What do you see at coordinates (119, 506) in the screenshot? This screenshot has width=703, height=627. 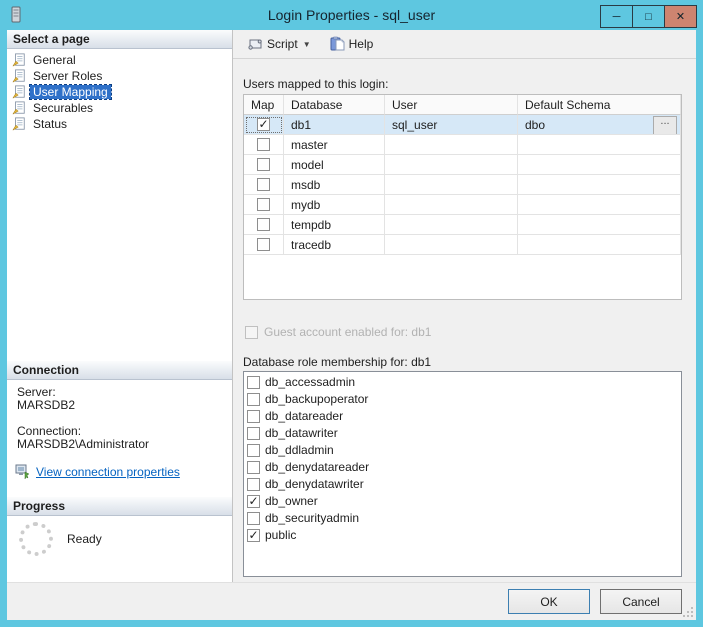 I see `progress-header: Progress` at bounding box center [119, 506].